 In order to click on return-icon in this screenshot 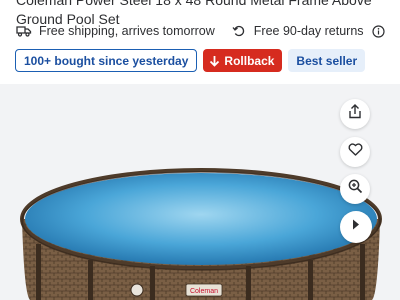, I will do `click(239, 31)`.